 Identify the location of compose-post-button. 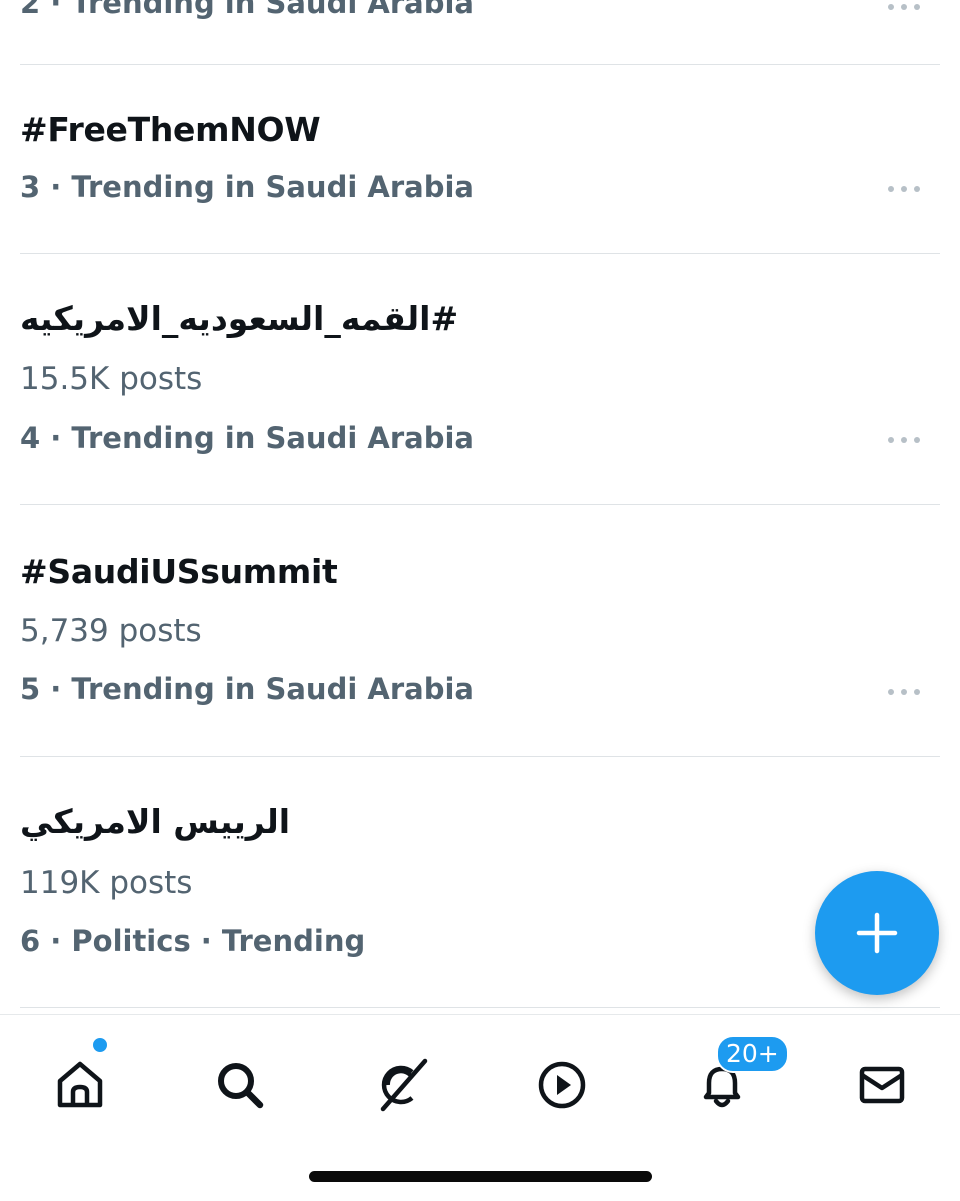
(877, 933).